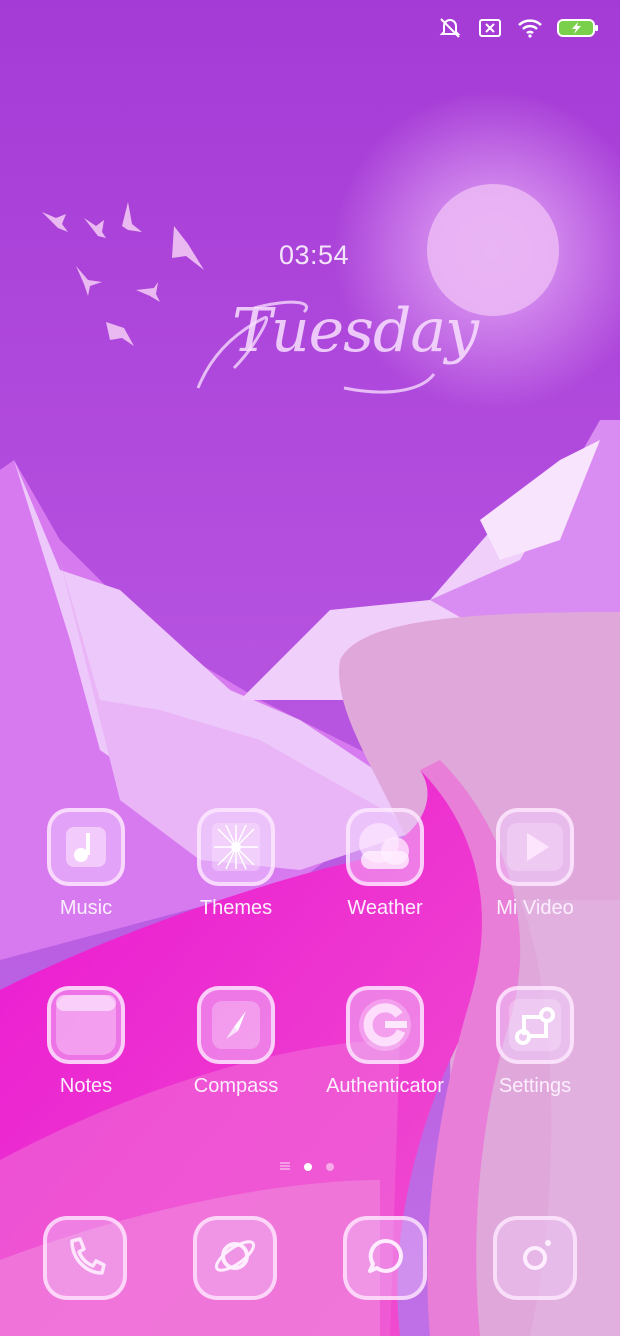  I want to click on notepad-icon, so click(86, 1025).